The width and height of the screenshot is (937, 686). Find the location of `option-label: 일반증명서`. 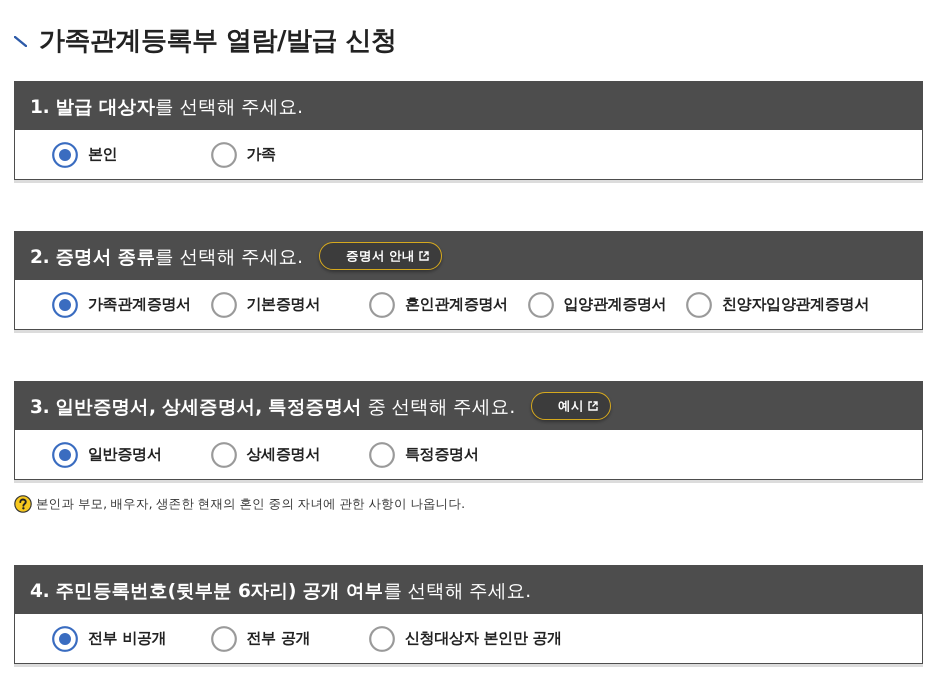

option-label: 일반증명서 is located at coordinates (125, 454).